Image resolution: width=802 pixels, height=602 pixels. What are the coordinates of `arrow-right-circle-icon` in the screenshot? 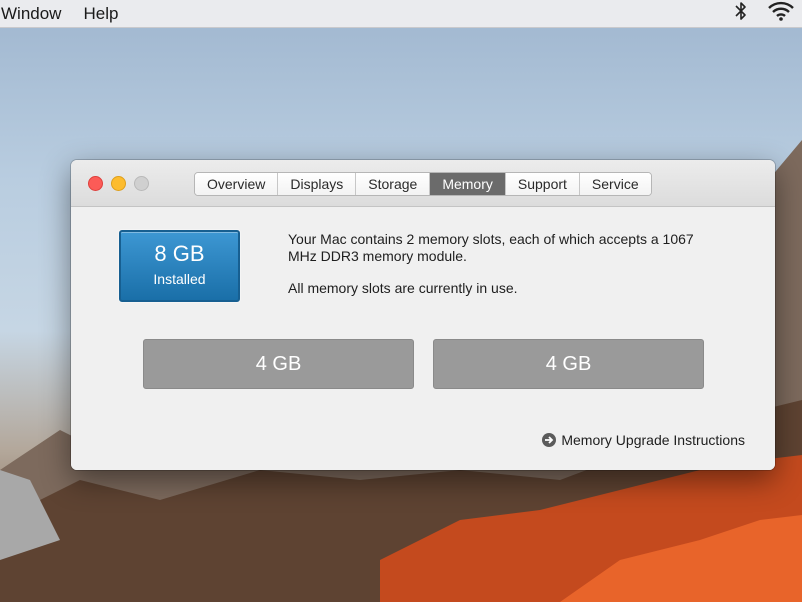 It's located at (549, 440).